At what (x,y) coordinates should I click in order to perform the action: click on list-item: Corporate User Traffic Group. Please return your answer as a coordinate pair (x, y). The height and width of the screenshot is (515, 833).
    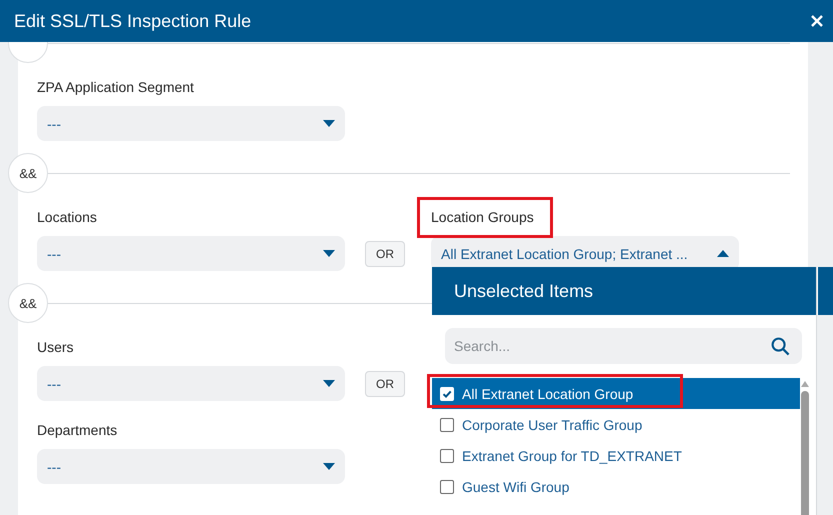
    Looking at the image, I should click on (616, 424).